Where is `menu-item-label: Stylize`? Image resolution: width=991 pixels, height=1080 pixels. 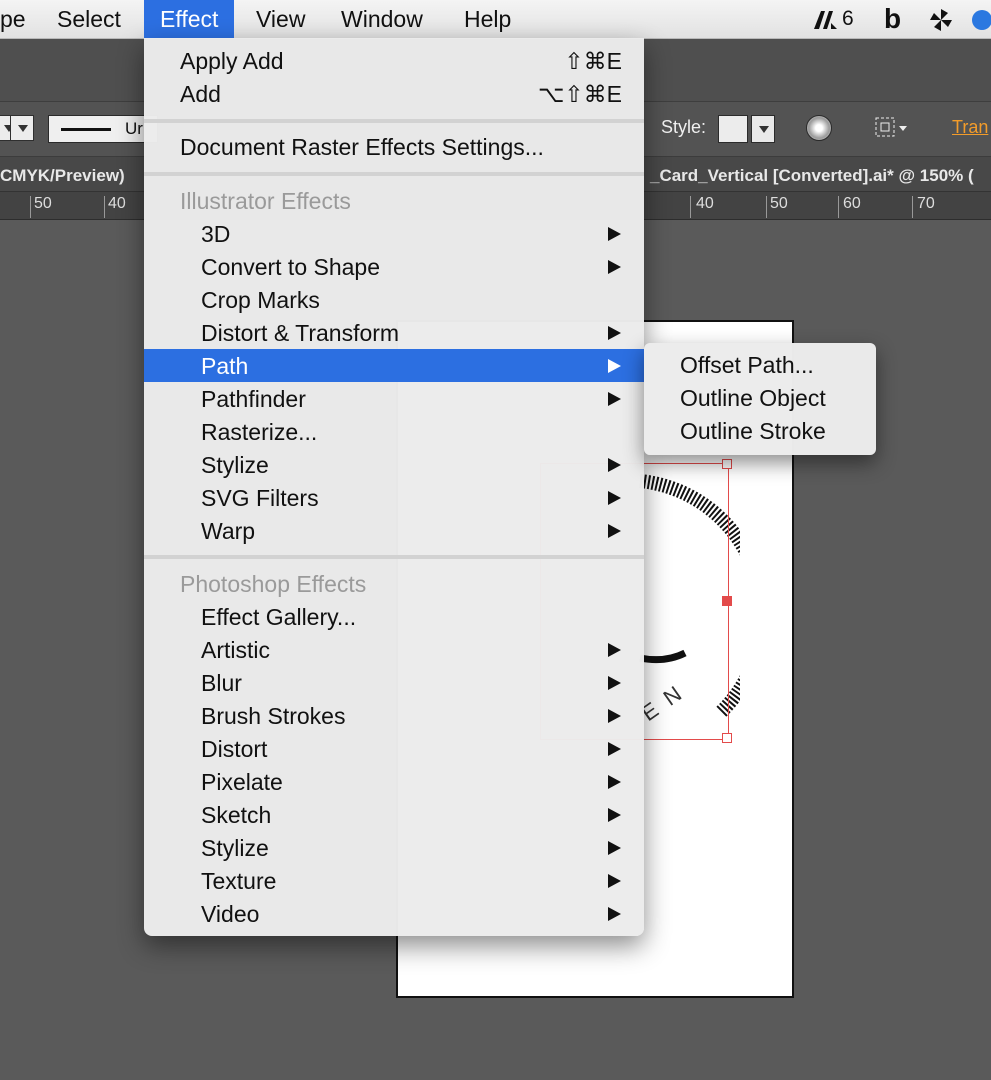 menu-item-label: Stylize is located at coordinates (235, 848).